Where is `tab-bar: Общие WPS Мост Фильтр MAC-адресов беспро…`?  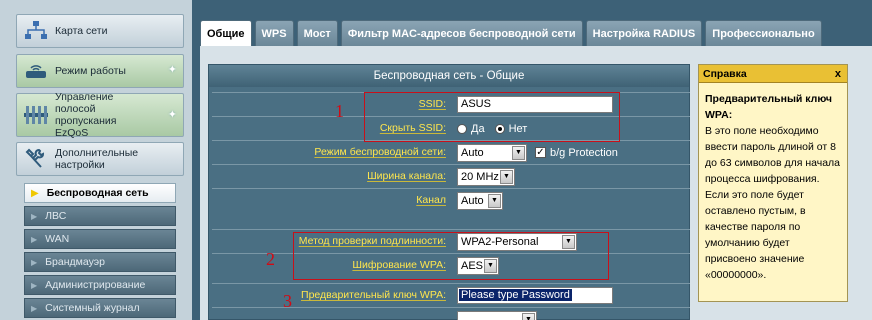
tab-bar: Общие WPS Мост Фильтр MAC-адресов беспро… is located at coordinates (512, 33).